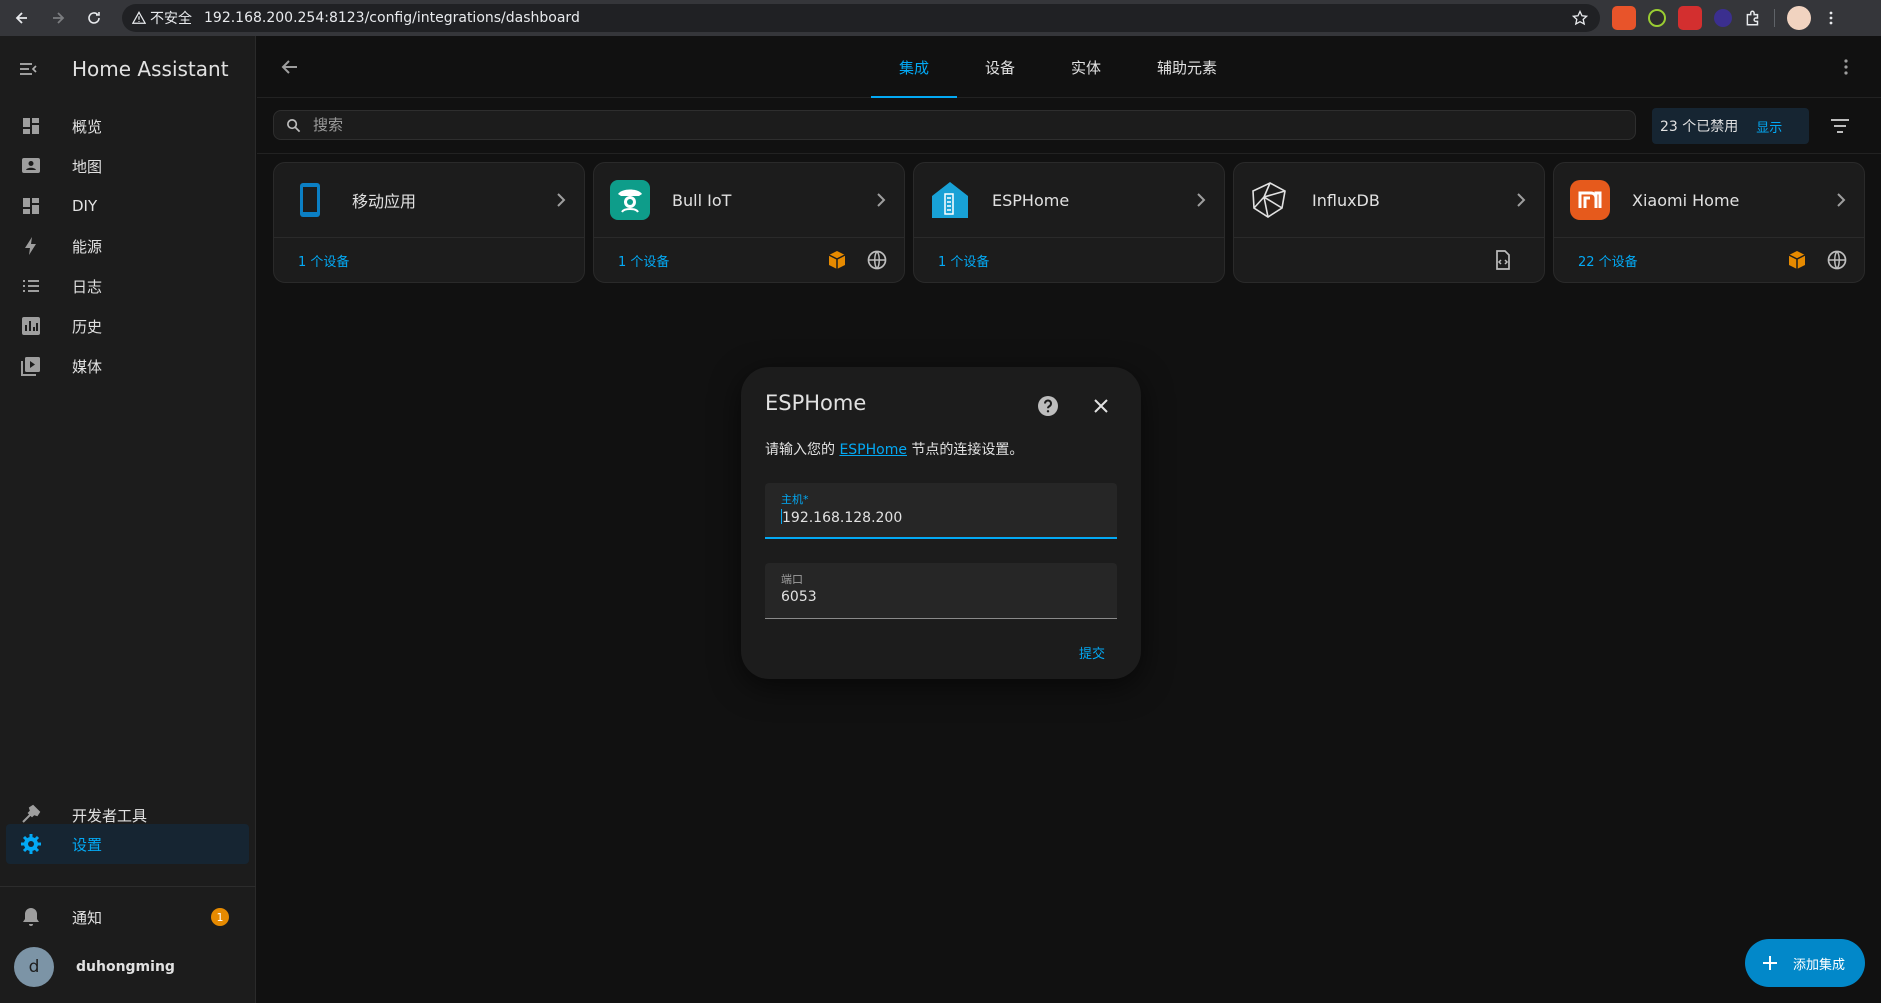 The image size is (1881, 1003). What do you see at coordinates (1503, 260) in the screenshot?
I see `yaml-file-code-icon` at bounding box center [1503, 260].